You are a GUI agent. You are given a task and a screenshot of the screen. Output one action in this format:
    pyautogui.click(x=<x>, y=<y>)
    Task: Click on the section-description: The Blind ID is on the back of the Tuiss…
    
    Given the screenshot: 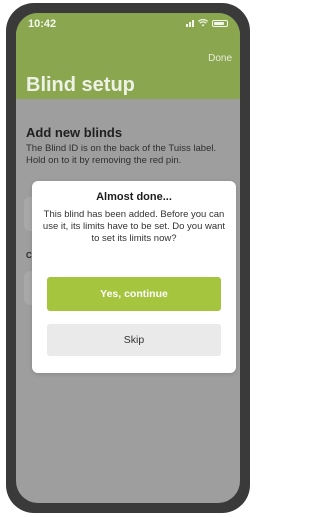 What is the action you would take?
    pyautogui.click(x=121, y=154)
    